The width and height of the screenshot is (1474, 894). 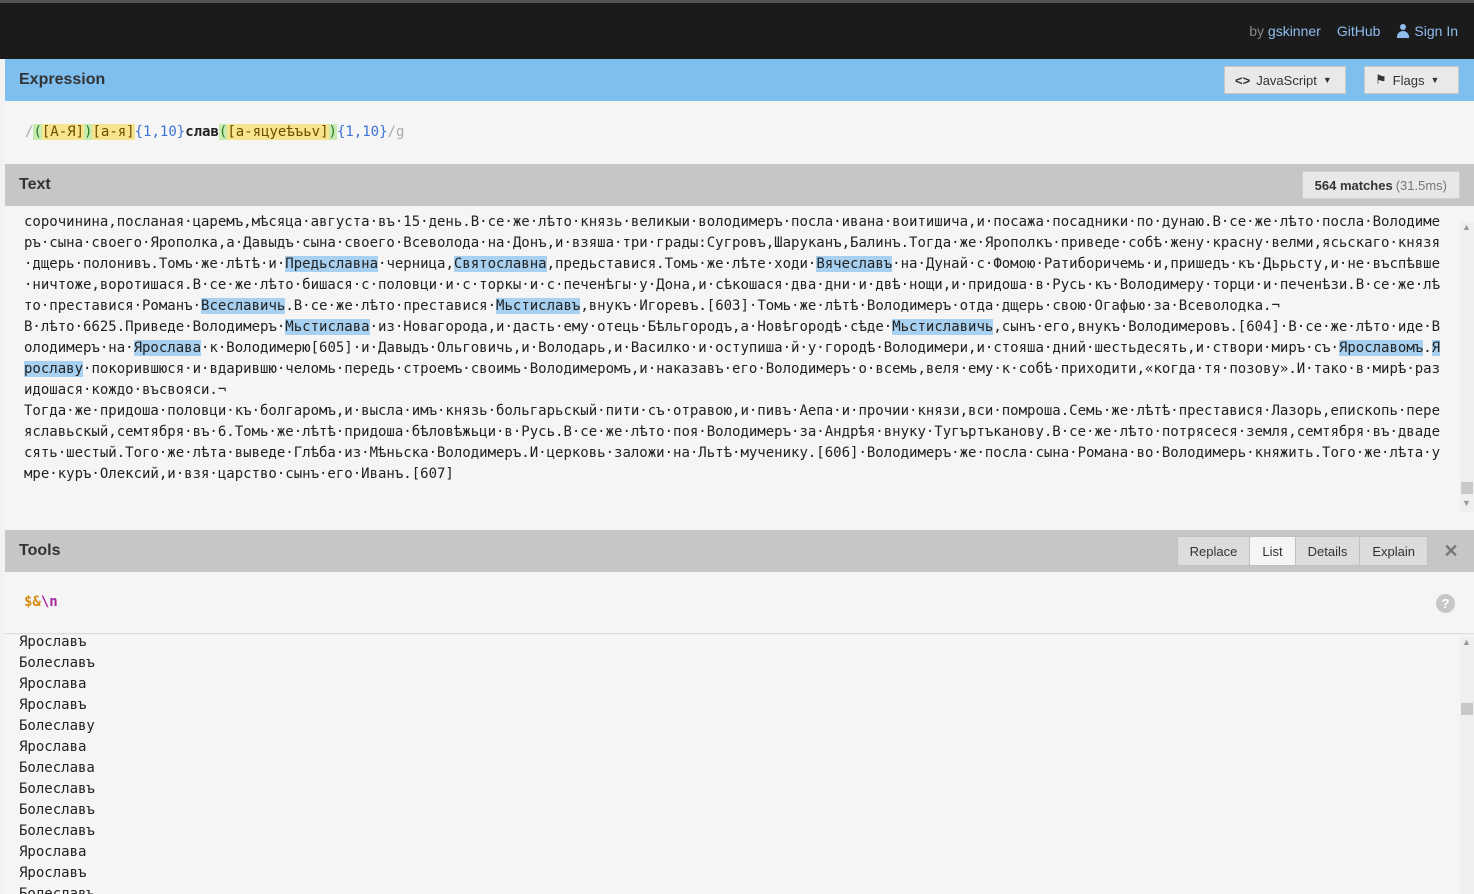 What do you see at coordinates (739, 80) in the screenshot?
I see `expression-header: Expression <> JavaScript ▼ ⚑ Flags ▼` at bounding box center [739, 80].